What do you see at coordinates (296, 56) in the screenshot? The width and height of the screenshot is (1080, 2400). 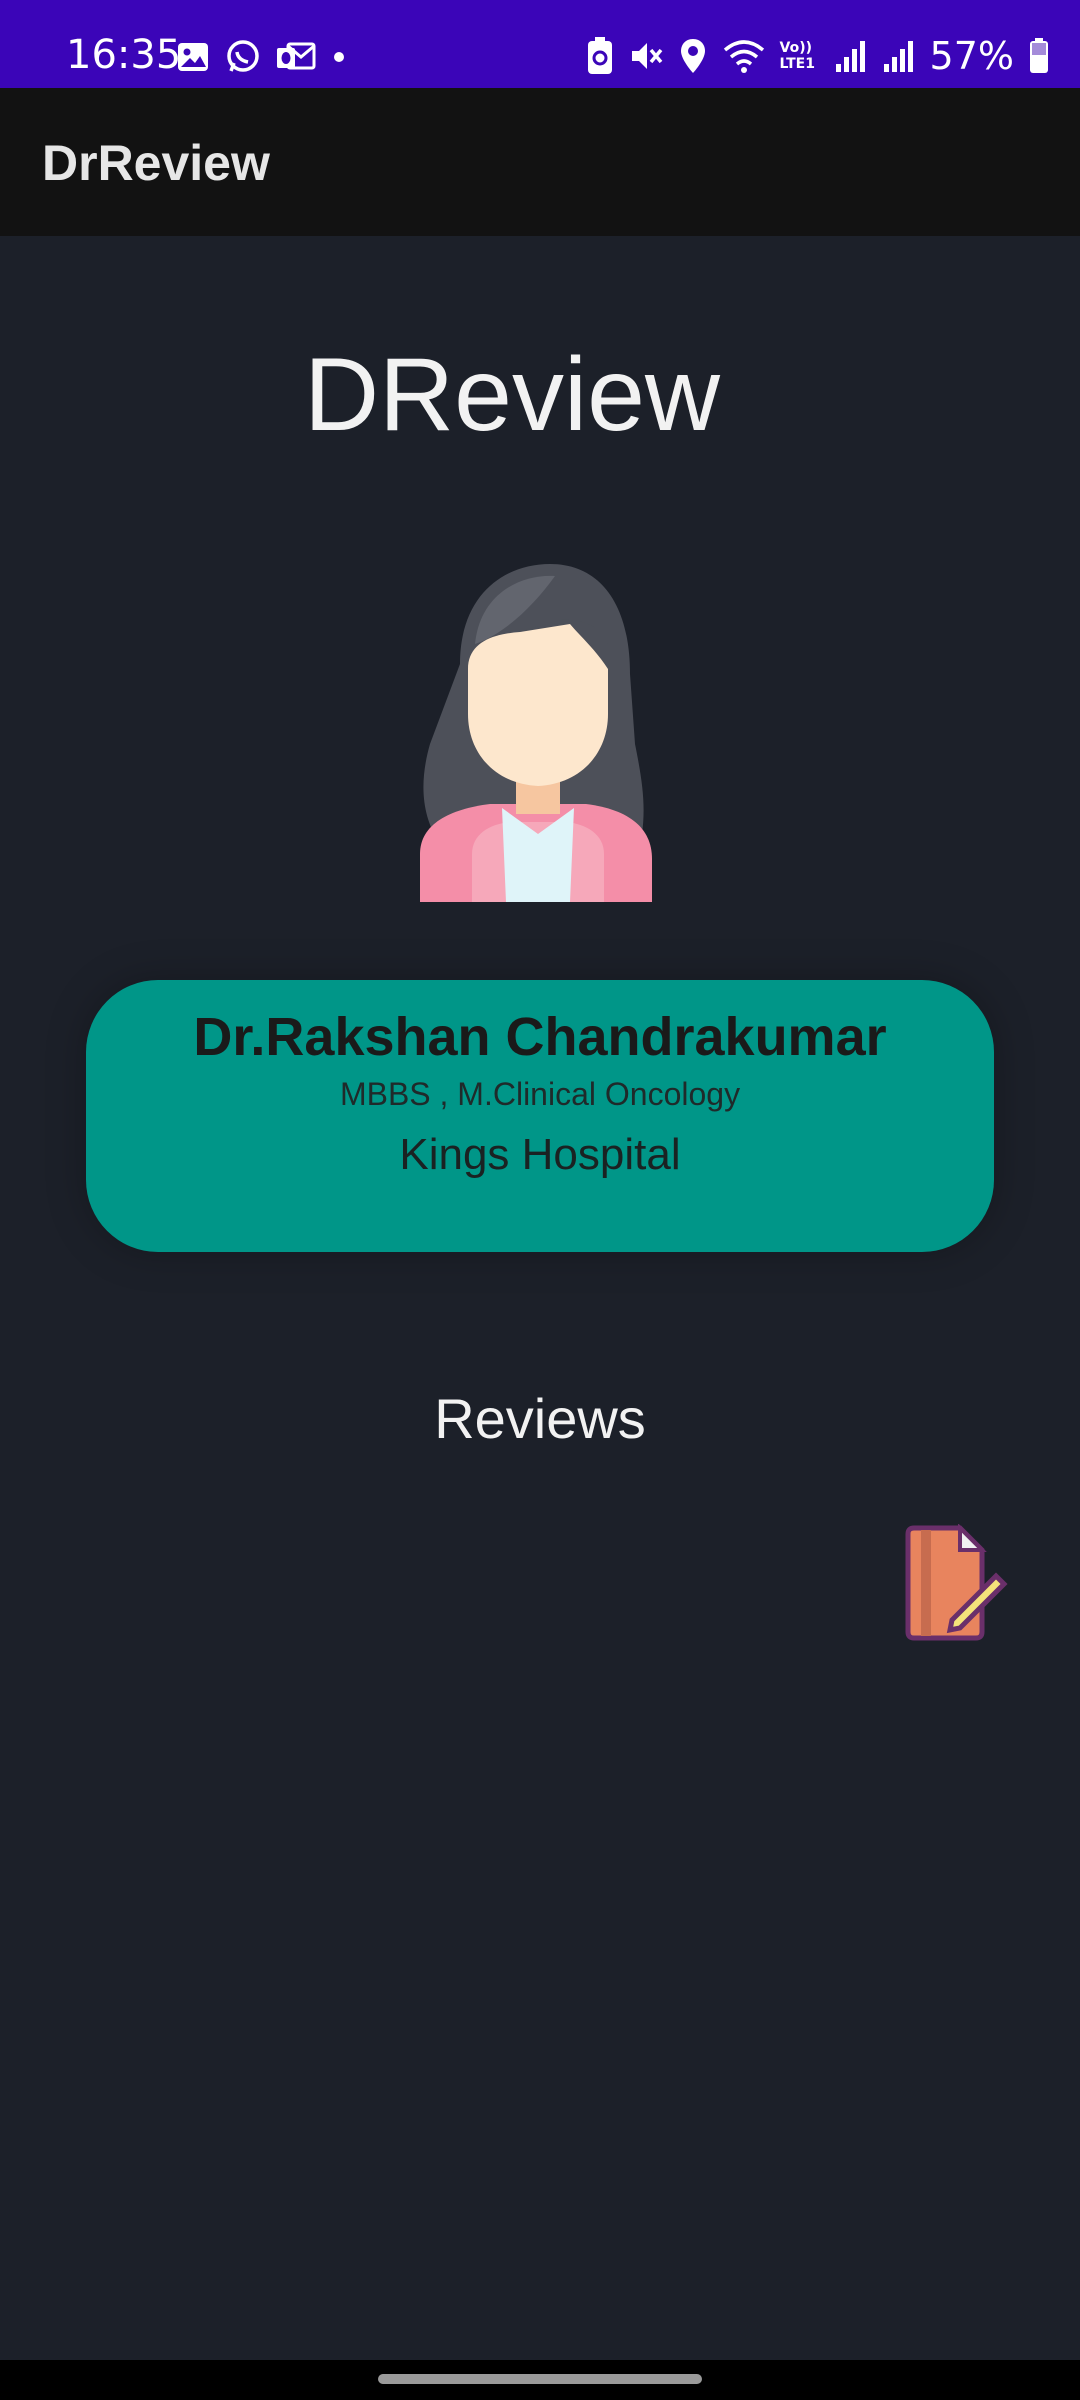 I see `outlook-icon` at bounding box center [296, 56].